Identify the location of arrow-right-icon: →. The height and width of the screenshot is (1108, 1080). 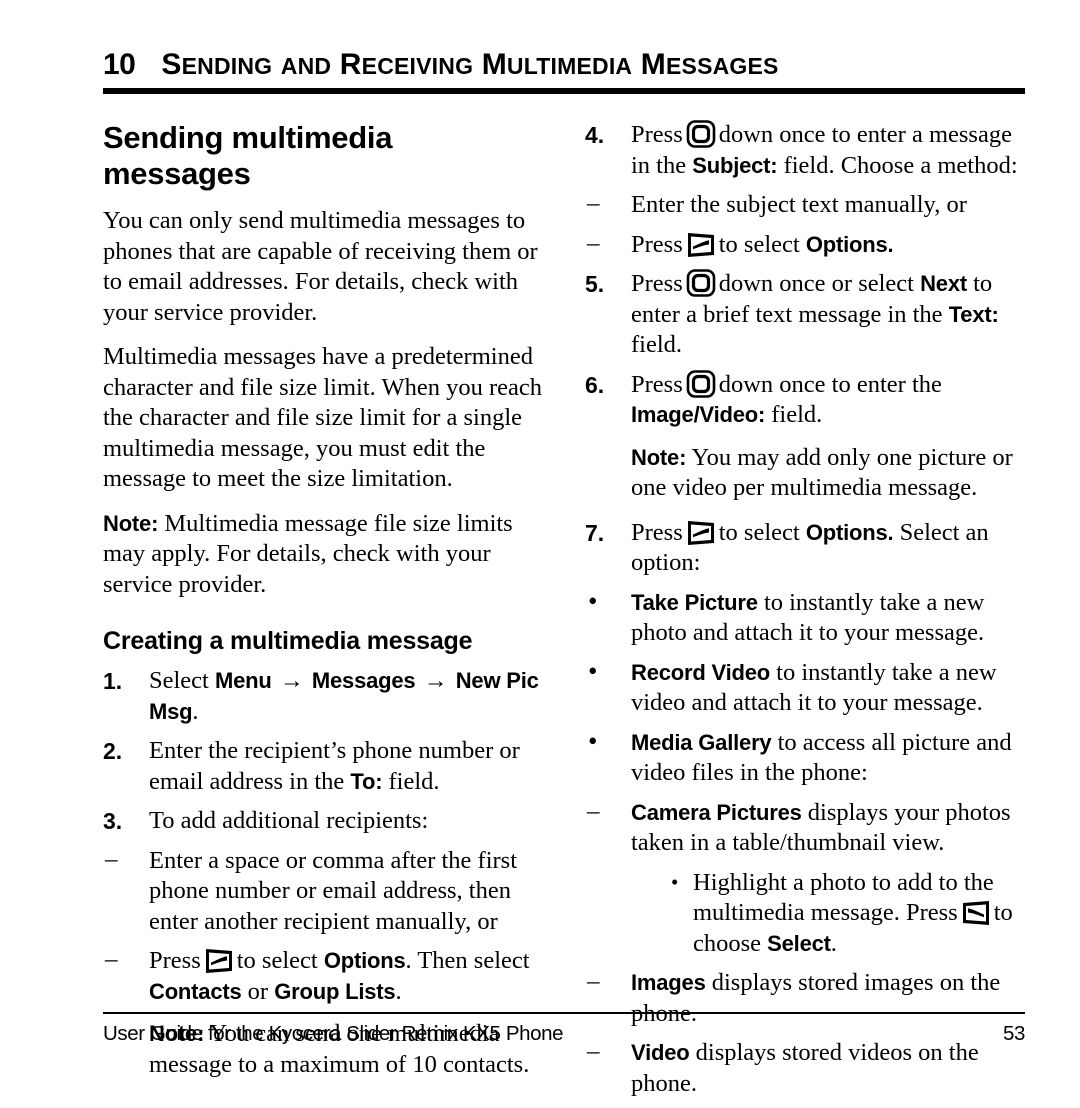
(291, 681).